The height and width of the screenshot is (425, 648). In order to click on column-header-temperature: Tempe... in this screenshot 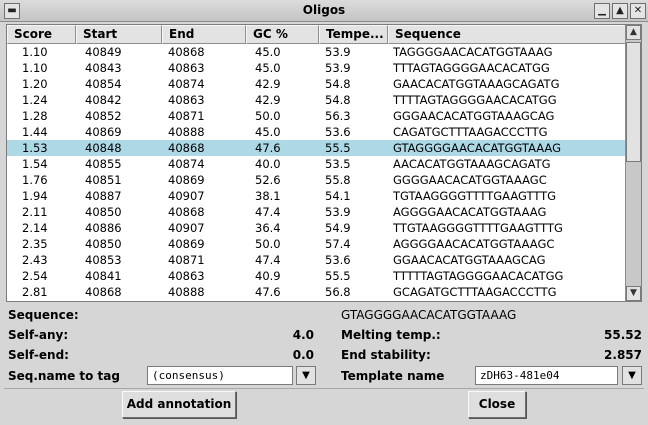, I will do `click(353, 34)`.